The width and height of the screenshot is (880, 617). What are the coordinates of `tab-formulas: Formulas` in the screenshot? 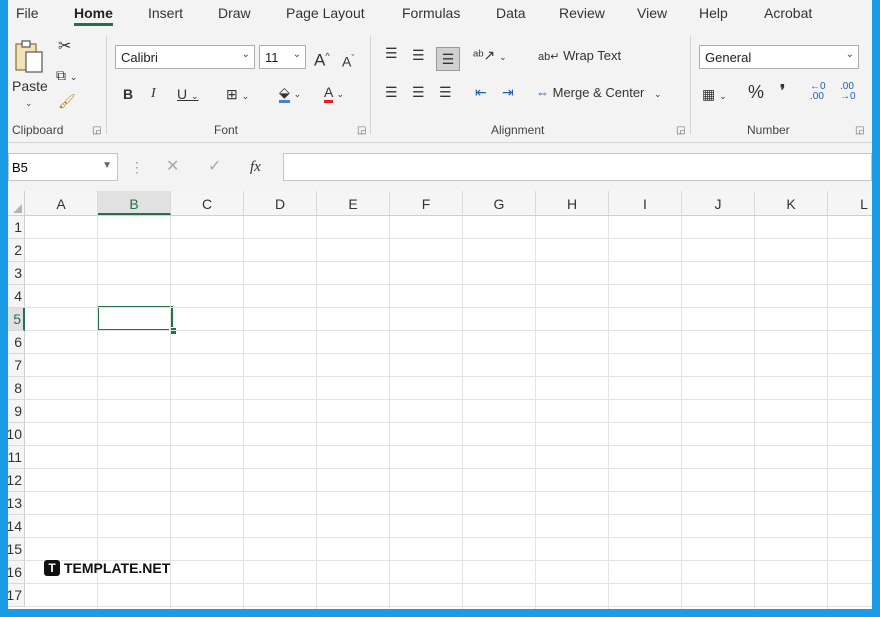 It's located at (431, 13).